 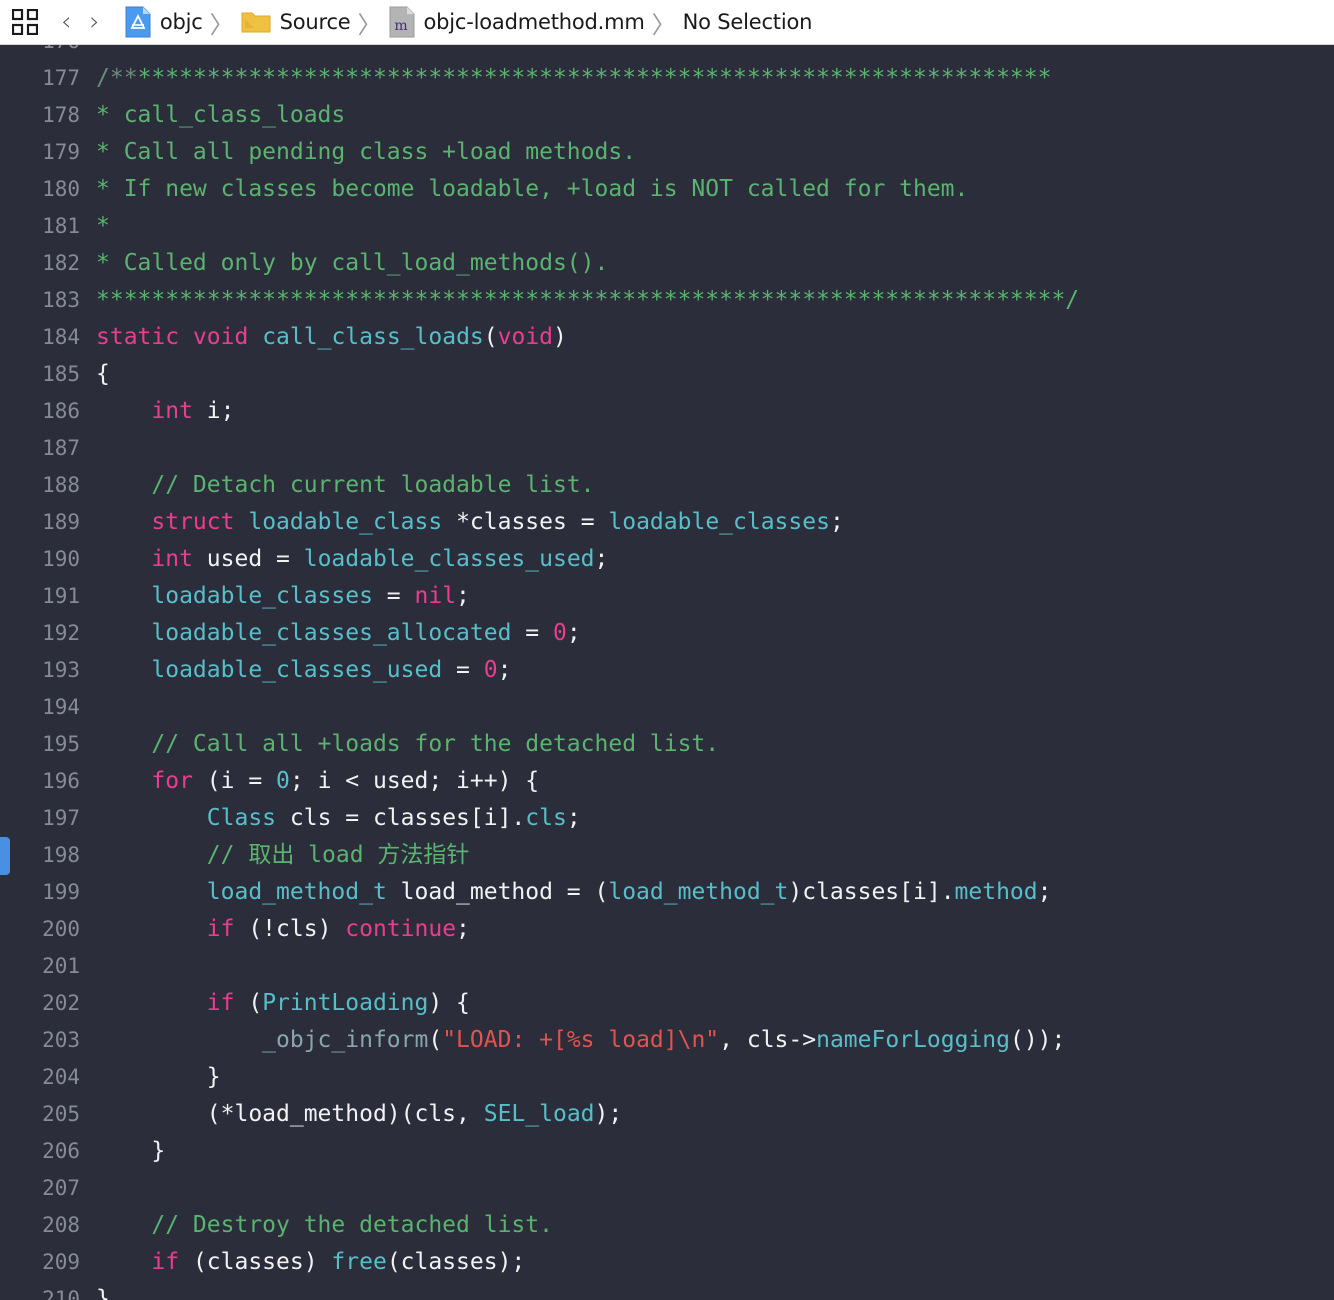 I want to click on line-number: 203, so click(x=61, y=1040).